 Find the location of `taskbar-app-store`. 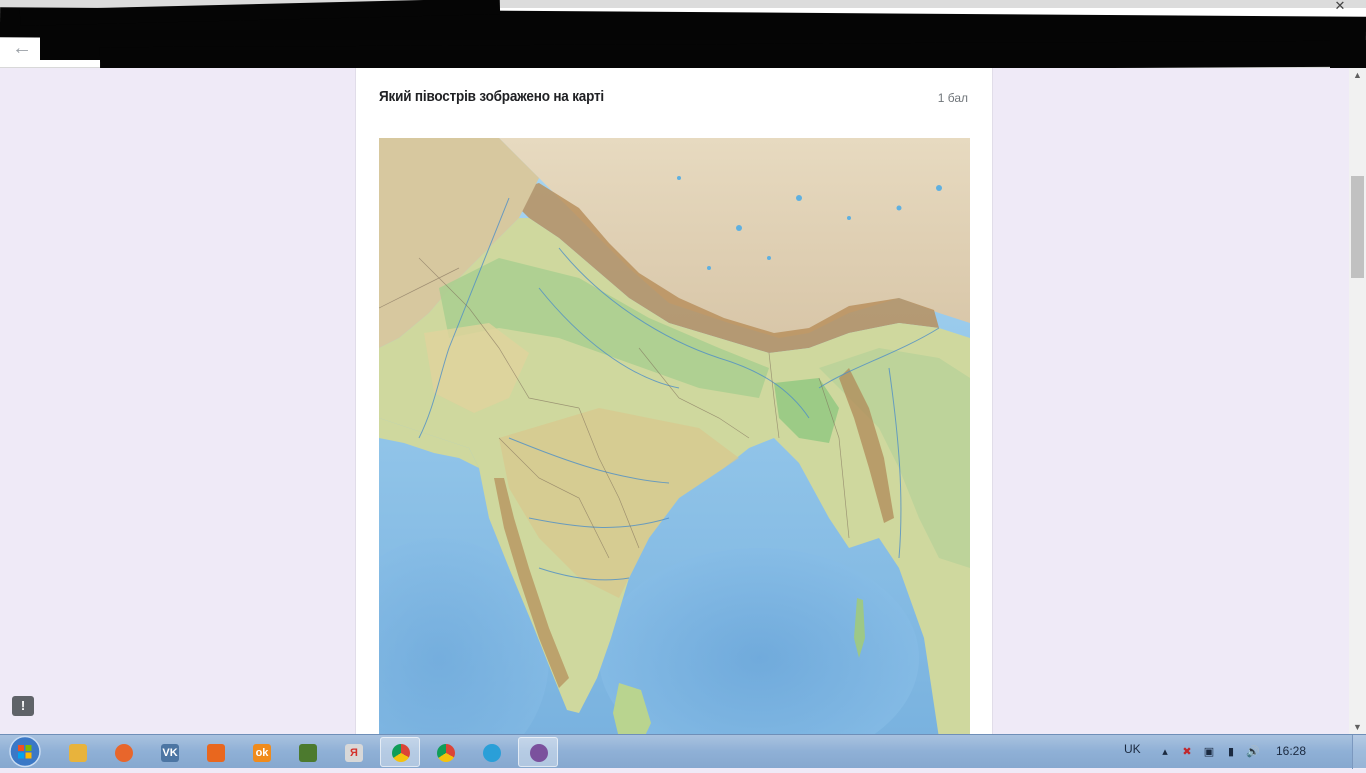

taskbar-app-store is located at coordinates (216, 752).